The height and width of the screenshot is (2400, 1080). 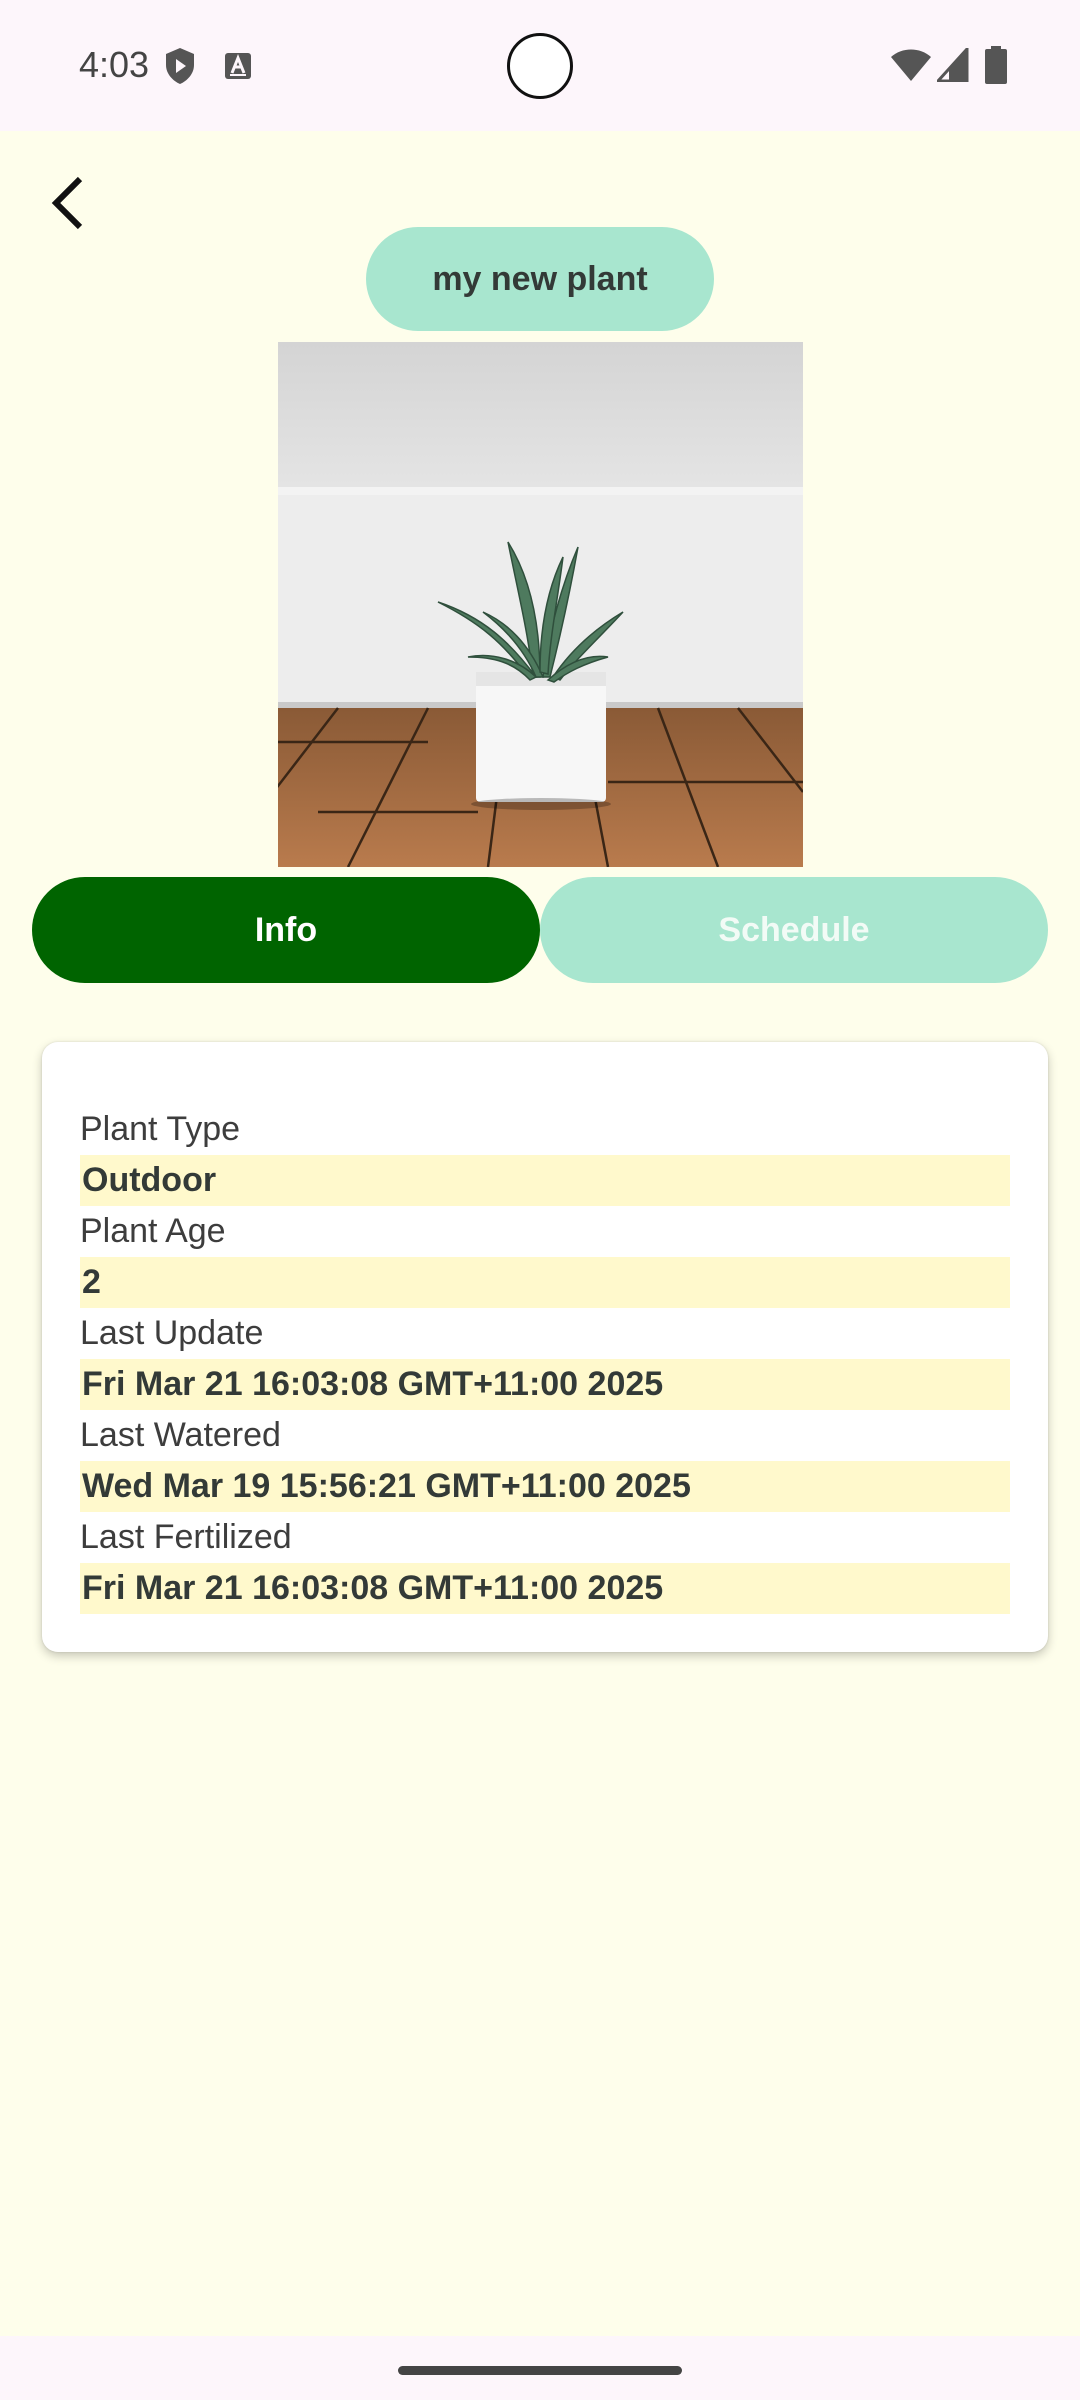 What do you see at coordinates (180, 1435) in the screenshot?
I see `last-watered-label: Last Watered` at bounding box center [180, 1435].